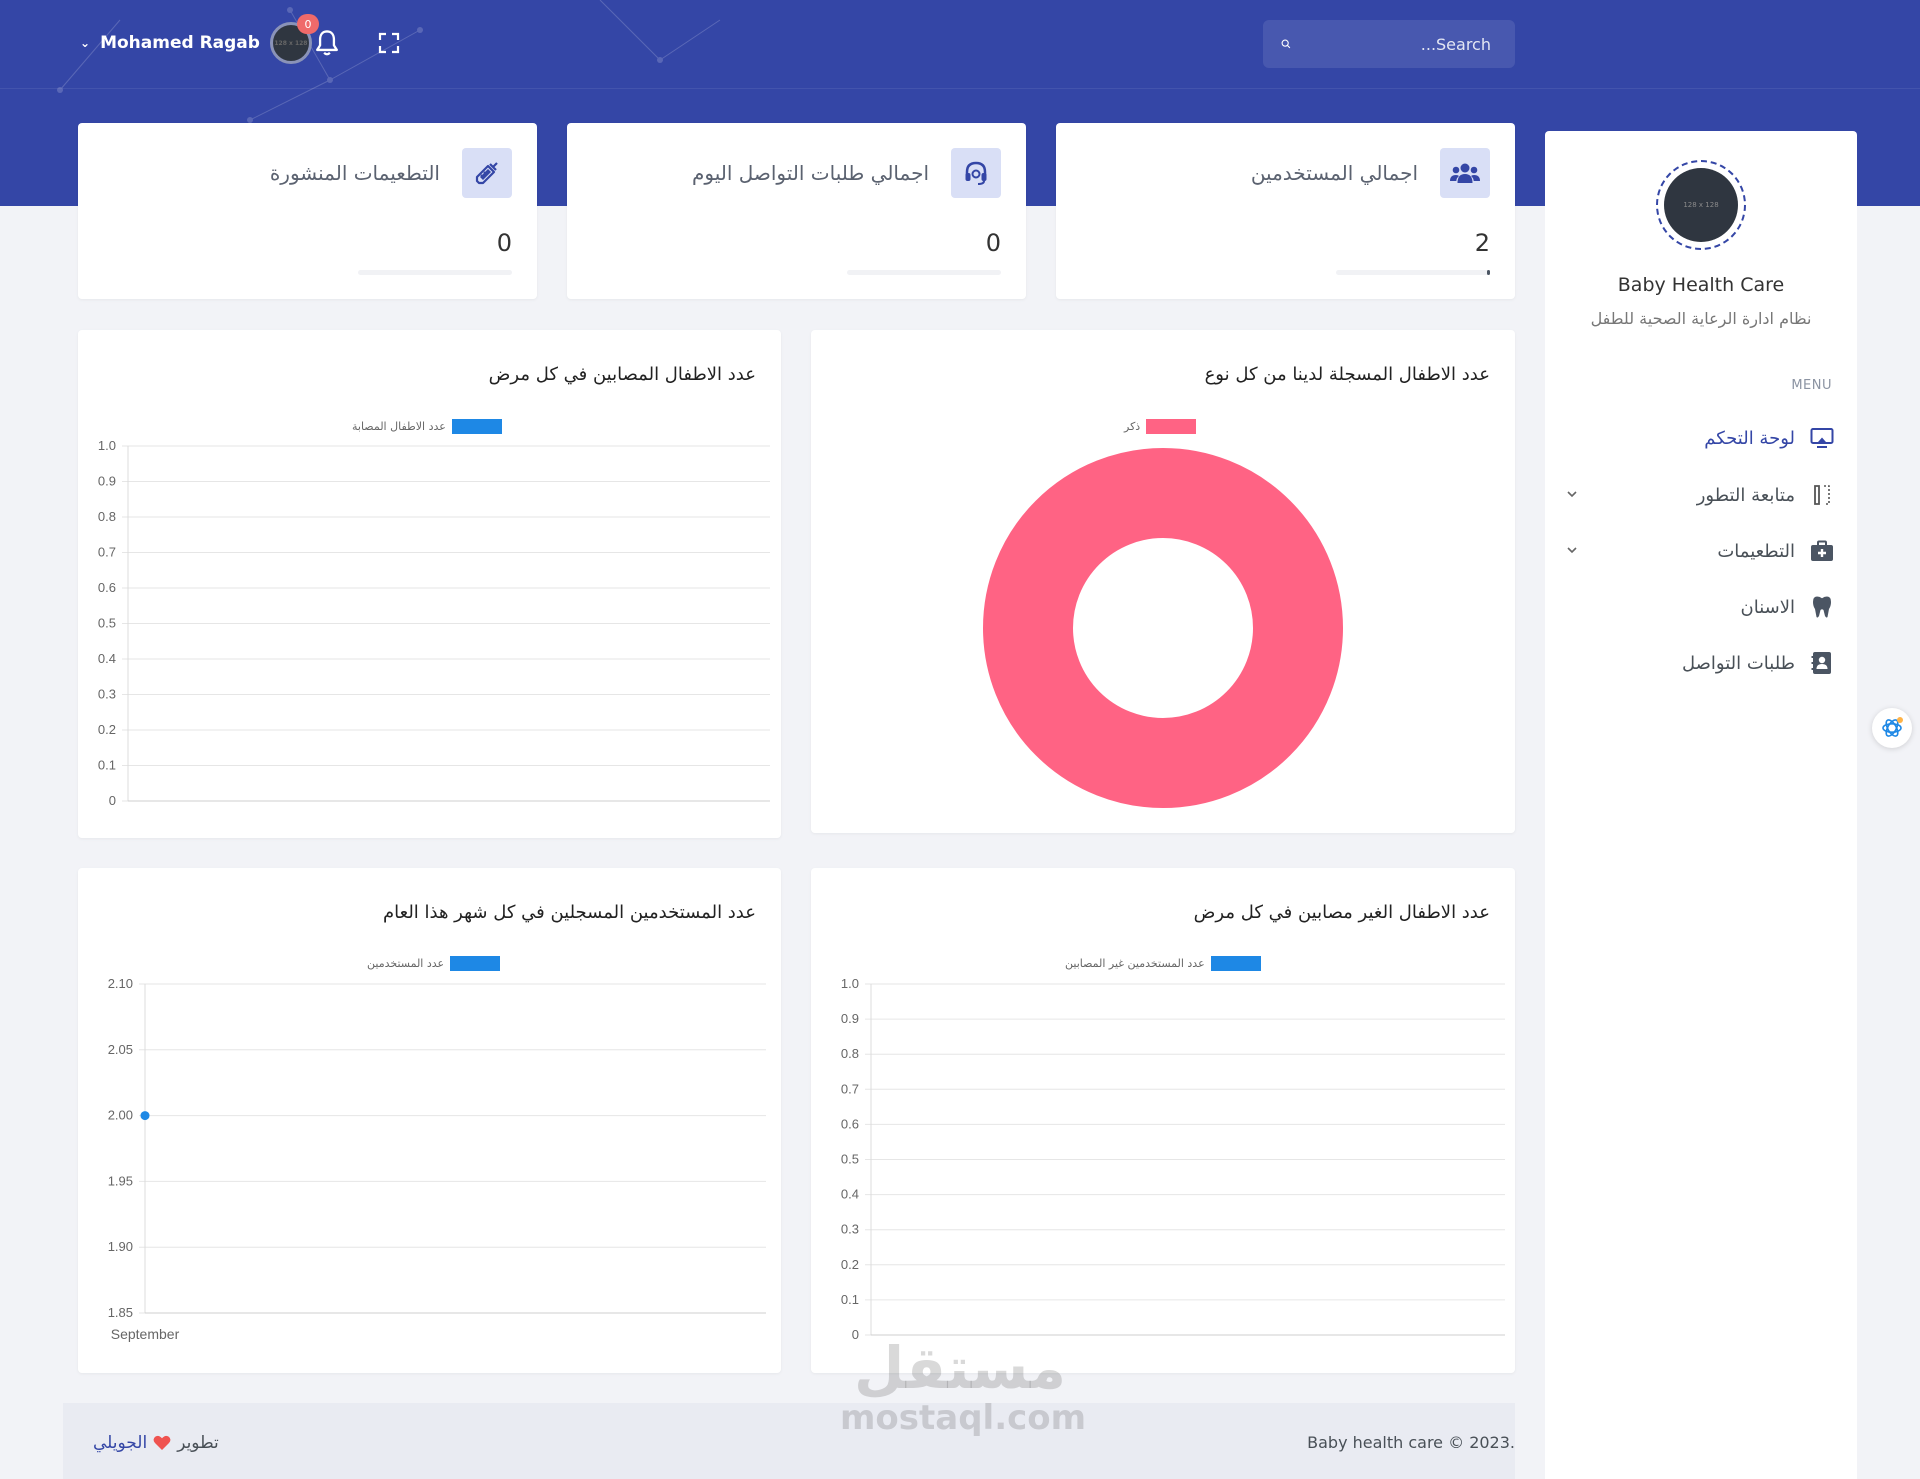 Image resolution: width=1920 pixels, height=1479 pixels. I want to click on watermark-latin: mostaql.com, so click(963, 1418).